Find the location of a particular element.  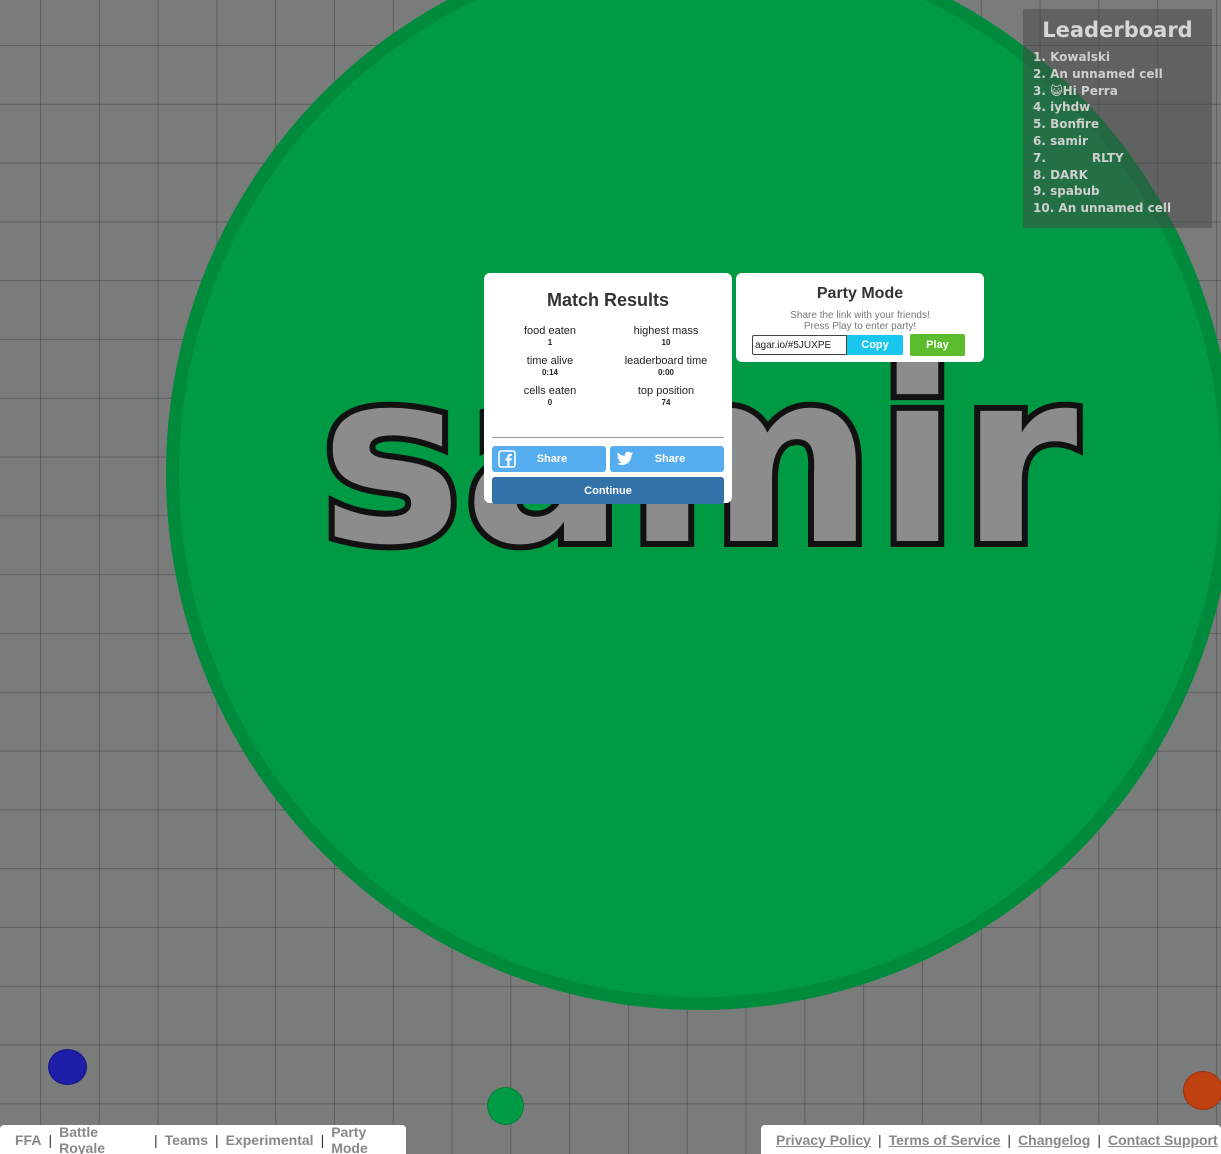

twitter-share-label: Share is located at coordinates (670, 459).